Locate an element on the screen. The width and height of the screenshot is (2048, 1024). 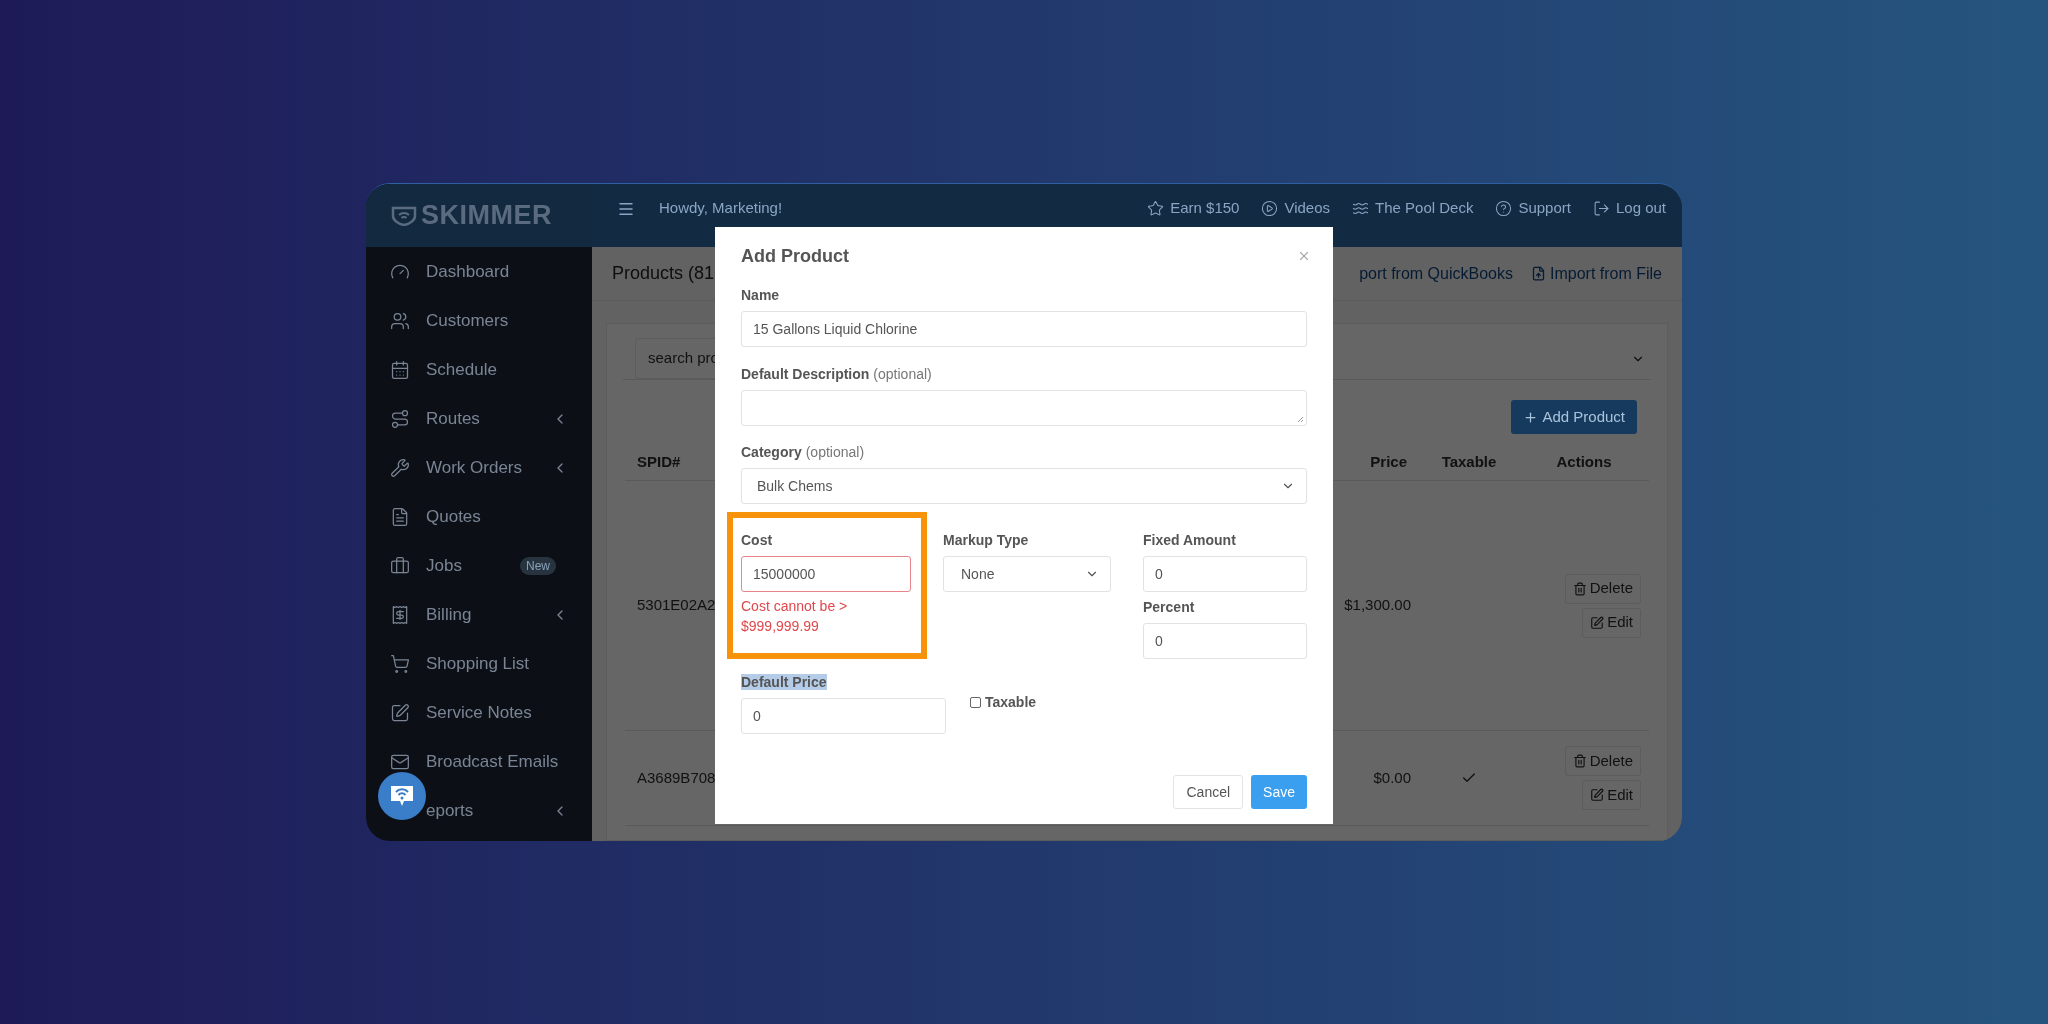
table-cell-text: 5301E02A2 is located at coordinates (676, 605).